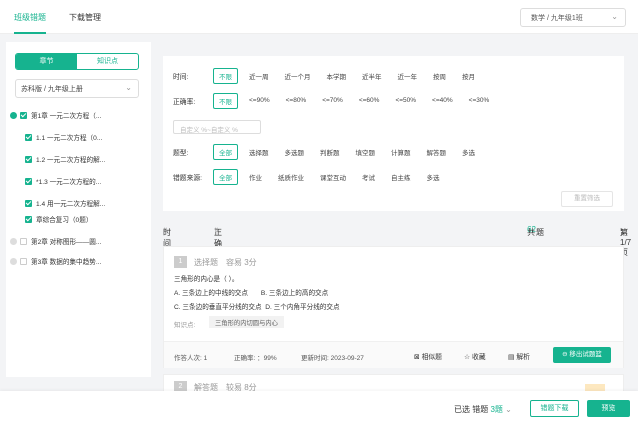  I want to click on filter-option: 选择题, so click(259, 152).